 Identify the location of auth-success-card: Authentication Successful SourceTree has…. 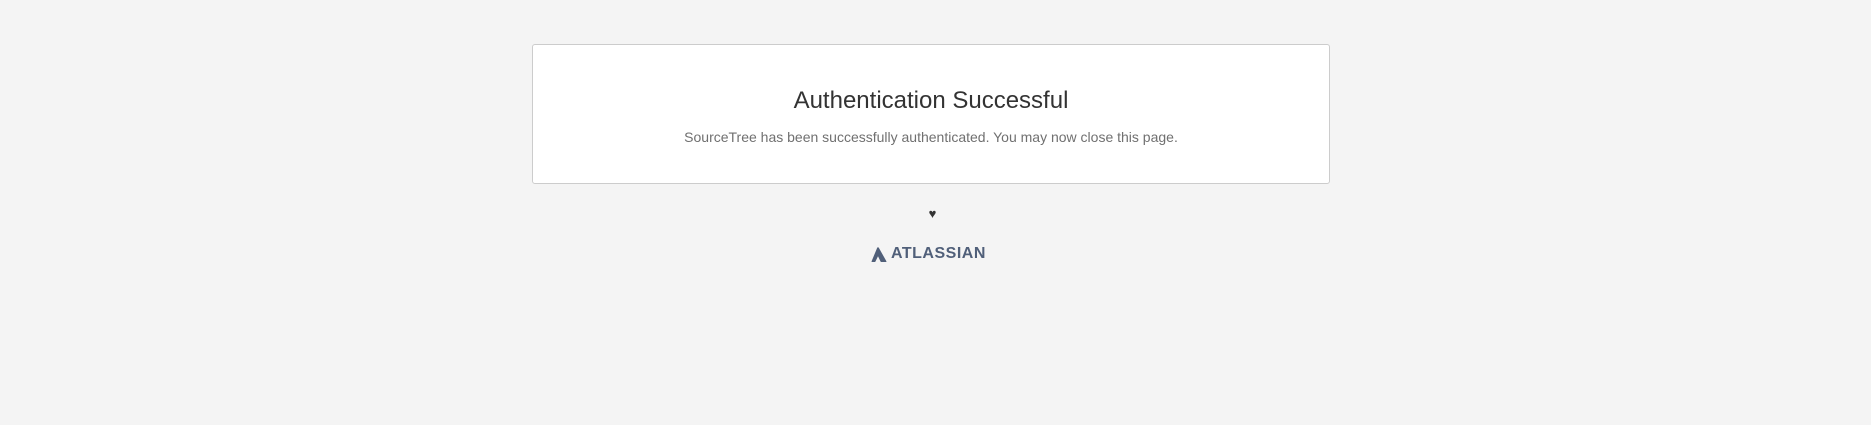
(931, 114).